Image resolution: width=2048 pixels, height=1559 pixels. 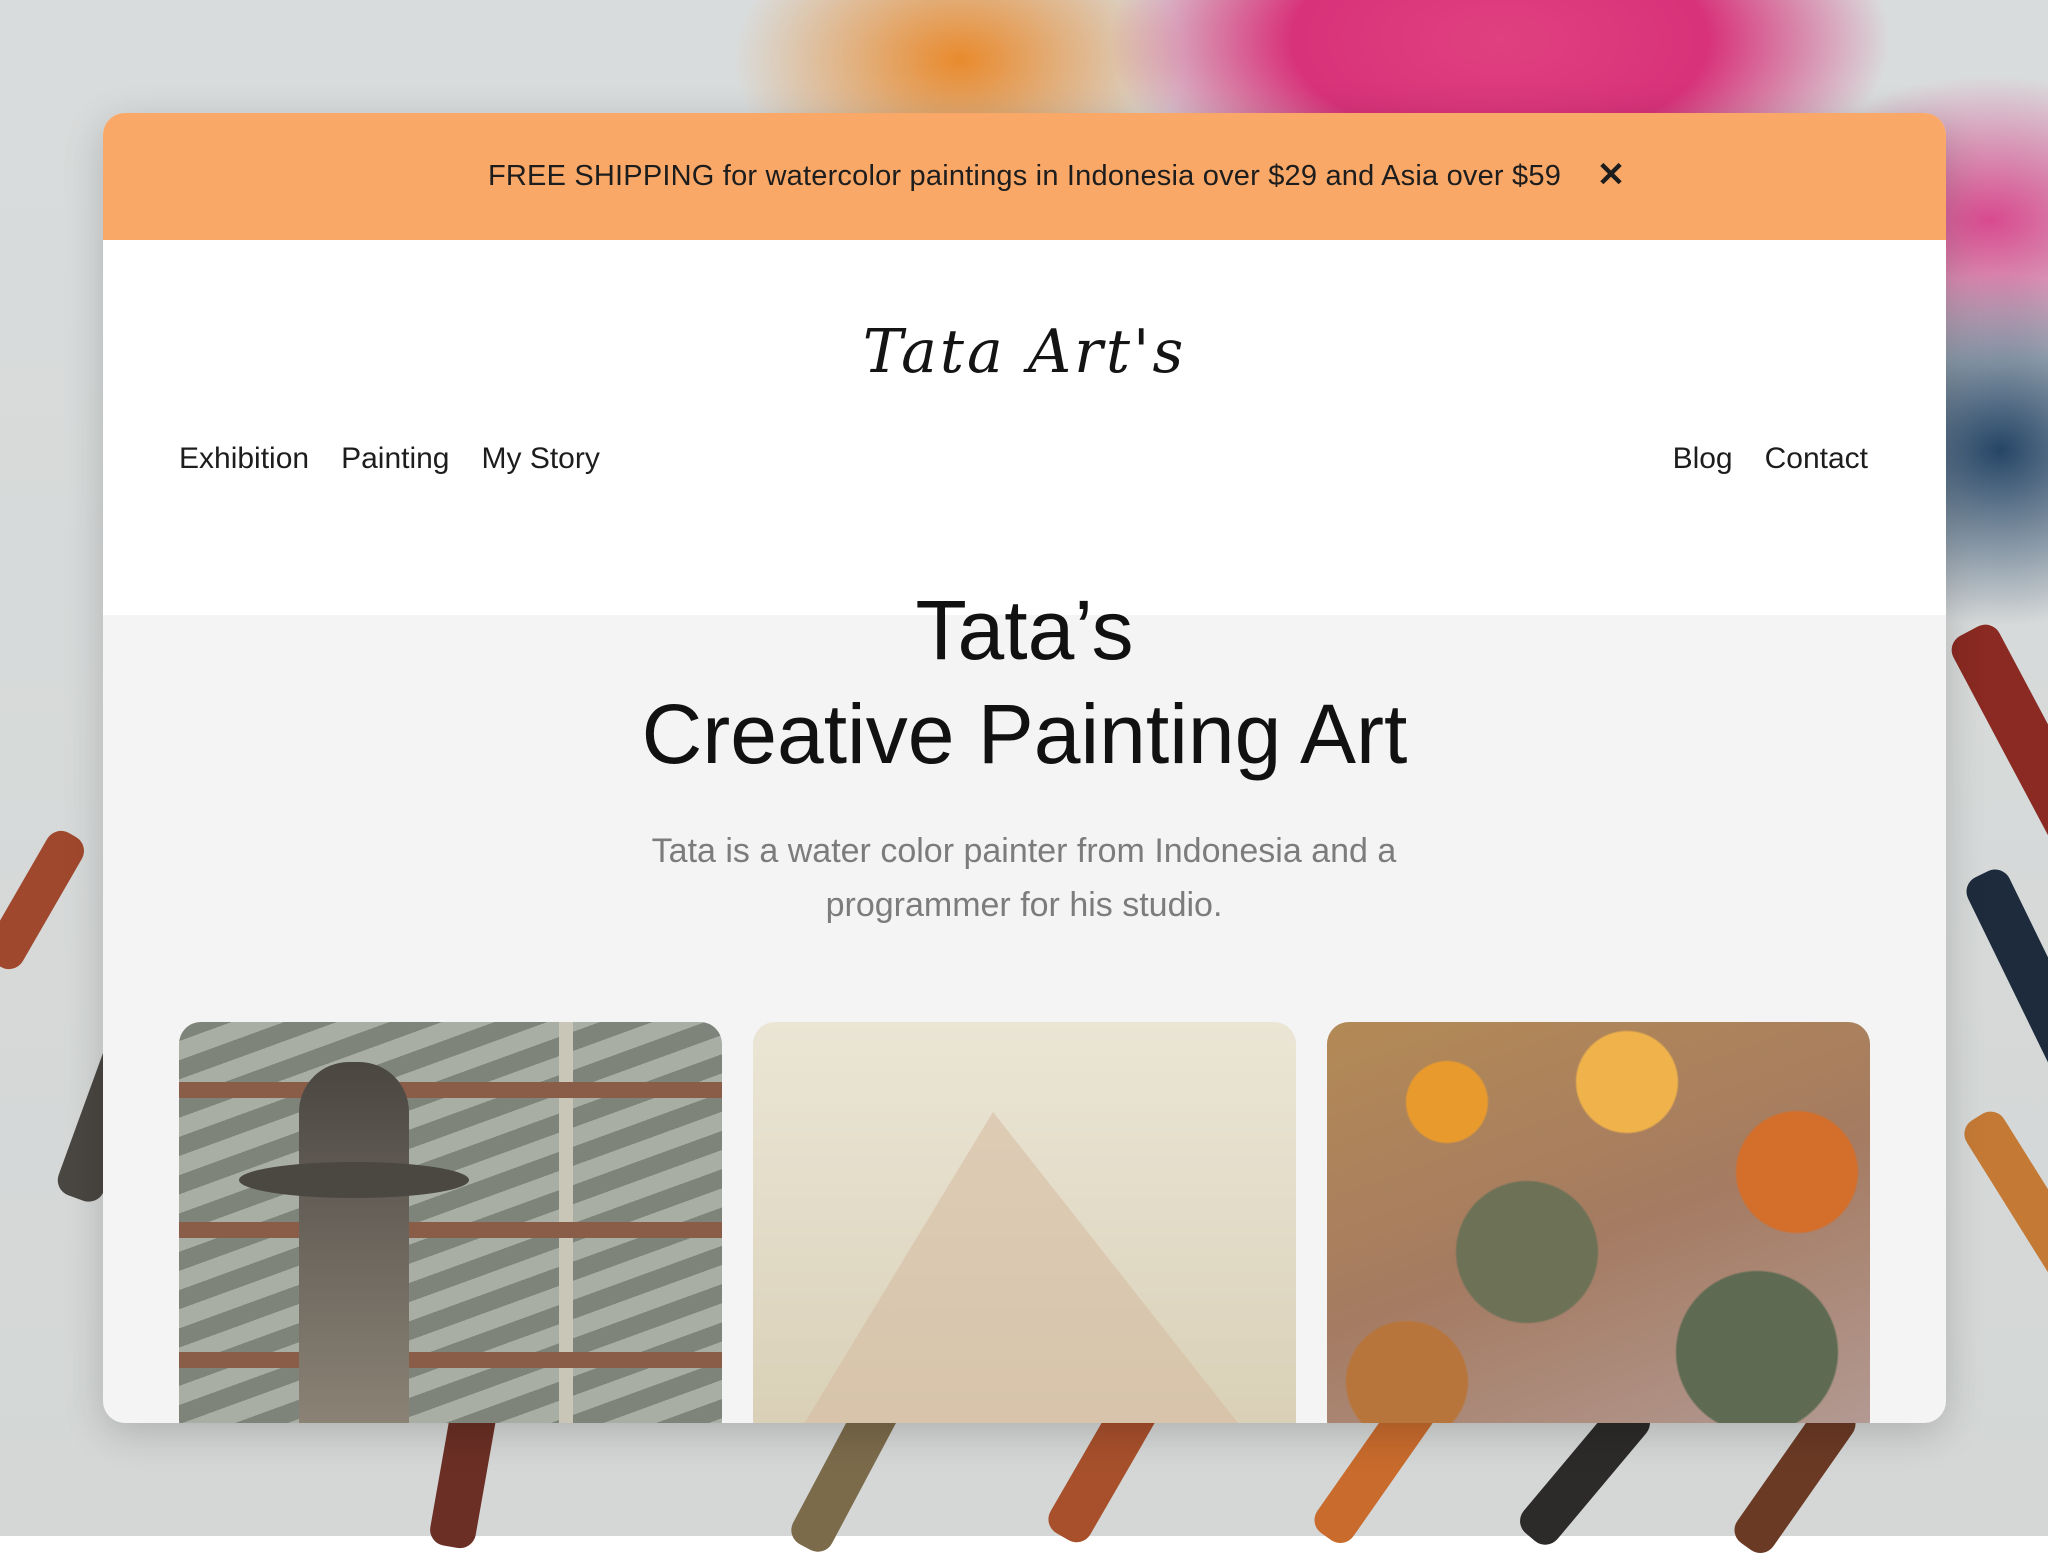 What do you see at coordinates (1611, 175) in the screenshot?
I see `close-icon: ✕` at bounding box center [1611, 175].